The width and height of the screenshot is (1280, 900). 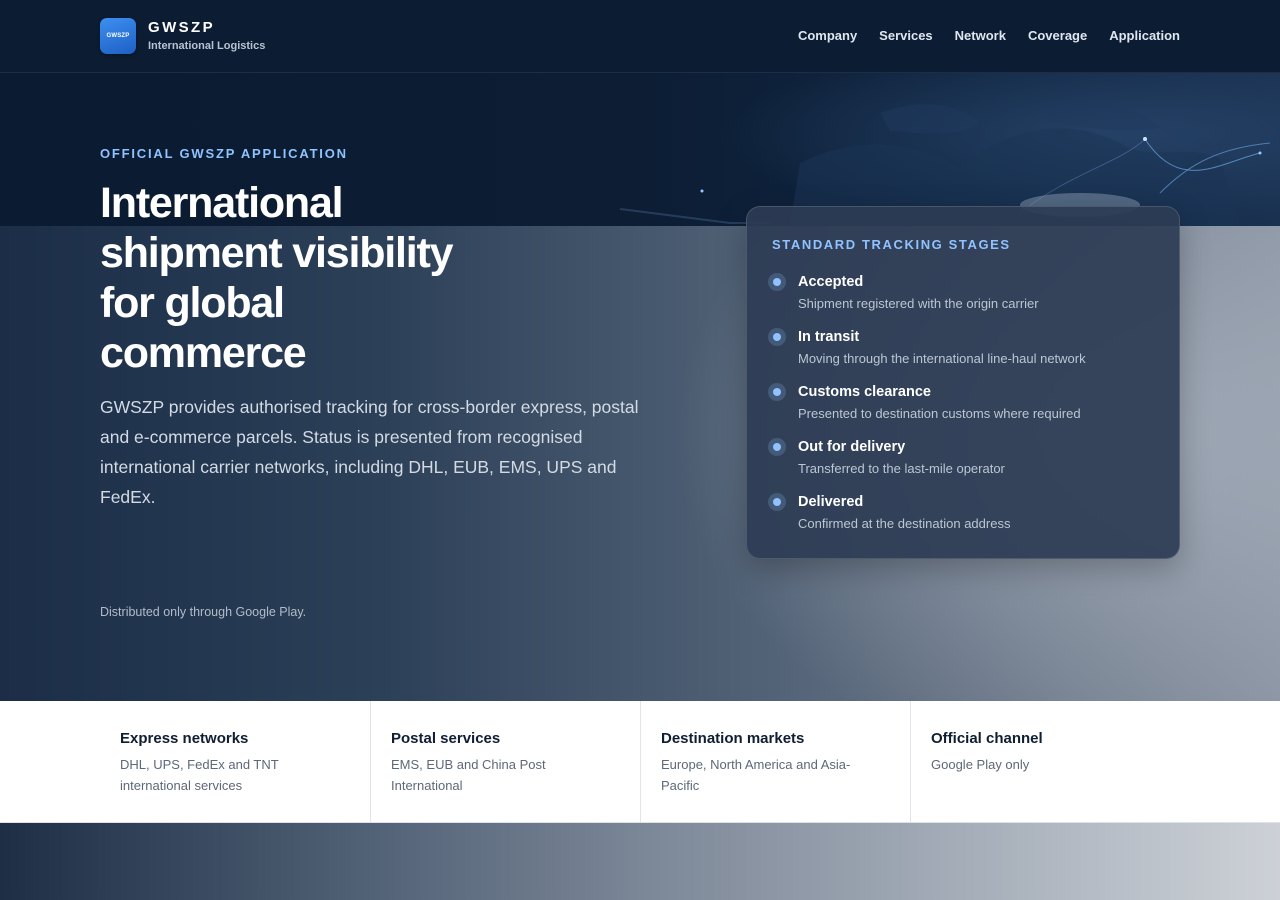 What do you see at coordinates (950, 149) in the screenshot?
I see `world-map-decoration` at bounding box center [950, 149].